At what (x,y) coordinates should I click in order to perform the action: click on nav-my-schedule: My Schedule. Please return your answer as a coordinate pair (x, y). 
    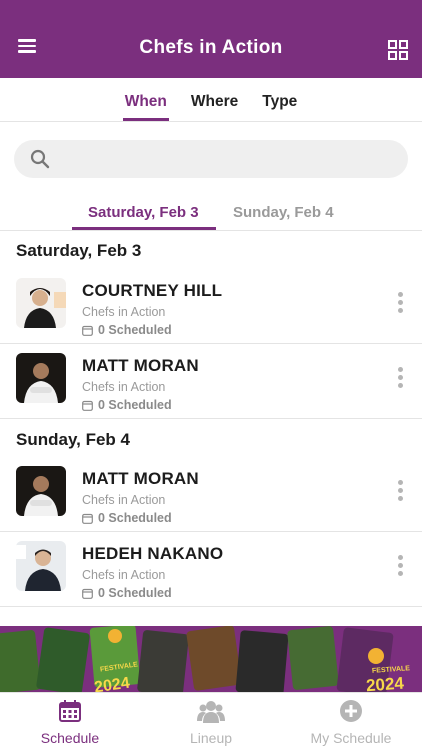
    Looking at the image, I should click on (351, 722).